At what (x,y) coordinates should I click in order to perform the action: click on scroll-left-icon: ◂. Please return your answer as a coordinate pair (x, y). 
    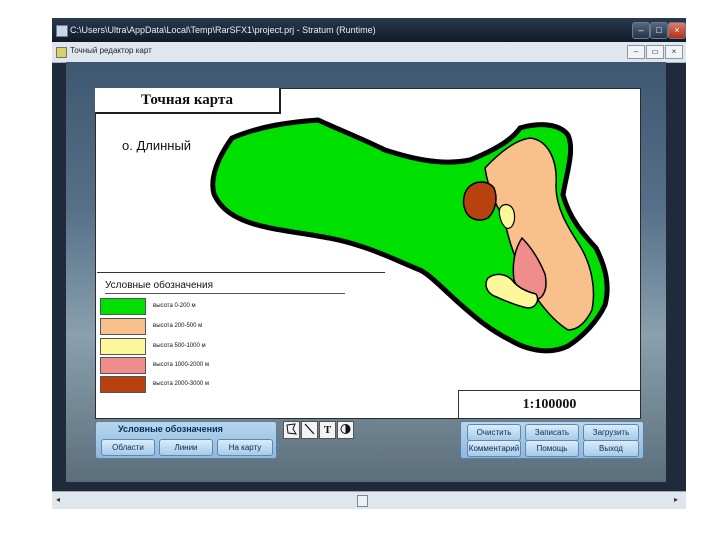
    Looking at the image, I should click on (58, 499).